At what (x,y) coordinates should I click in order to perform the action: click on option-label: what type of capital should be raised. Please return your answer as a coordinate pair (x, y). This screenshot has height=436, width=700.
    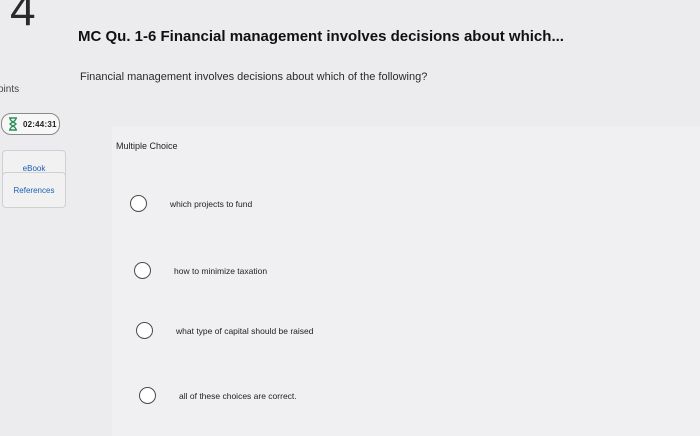
    Looking at the image, I should click on (245, 331).